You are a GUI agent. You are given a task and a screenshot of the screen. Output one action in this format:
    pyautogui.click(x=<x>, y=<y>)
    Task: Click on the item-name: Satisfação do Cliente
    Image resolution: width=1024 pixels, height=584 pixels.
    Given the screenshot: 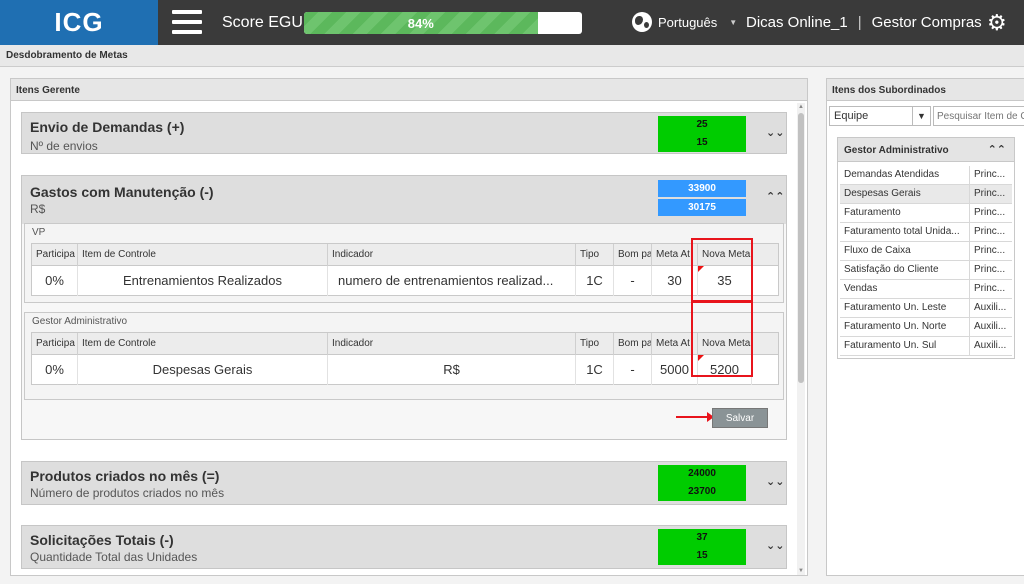 What is the action you would take?
    pyautogui.click(x=905, y=270)
    